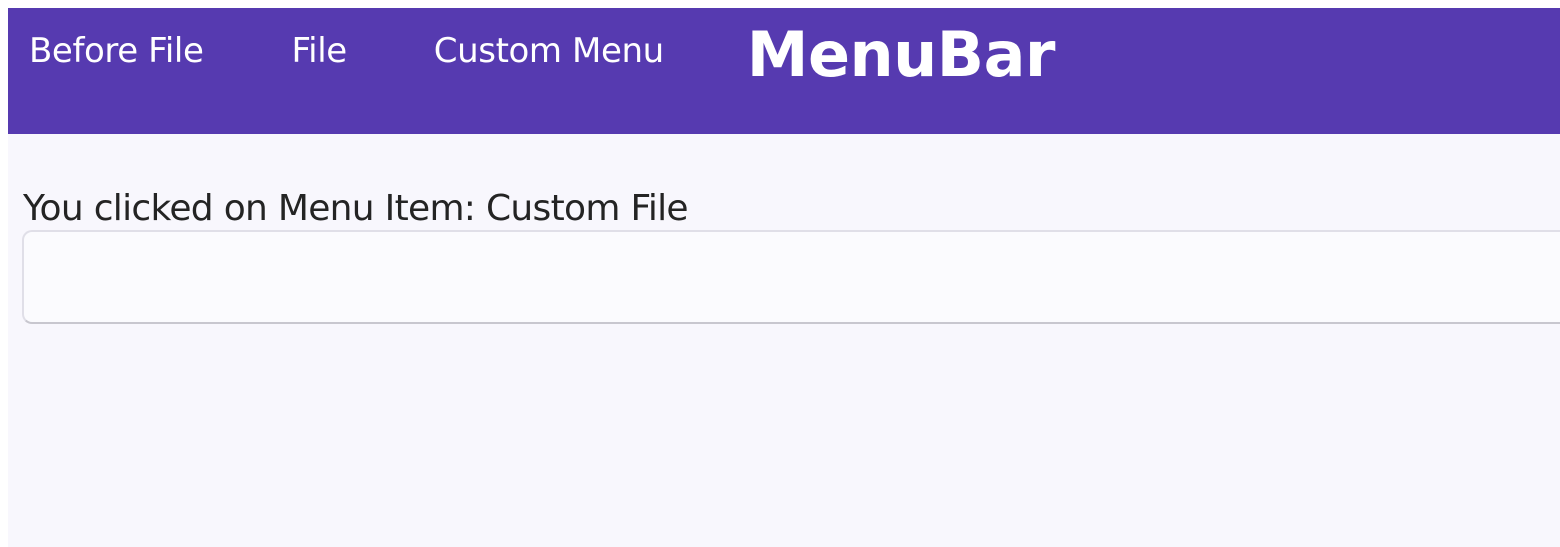 Image resolution: width=1560 pixels, height=547 pixels. What do you see at coordinates (901, 54) in the screenshot?
I see `menubar-title: MenuBar` at bounding box center [901, 54].